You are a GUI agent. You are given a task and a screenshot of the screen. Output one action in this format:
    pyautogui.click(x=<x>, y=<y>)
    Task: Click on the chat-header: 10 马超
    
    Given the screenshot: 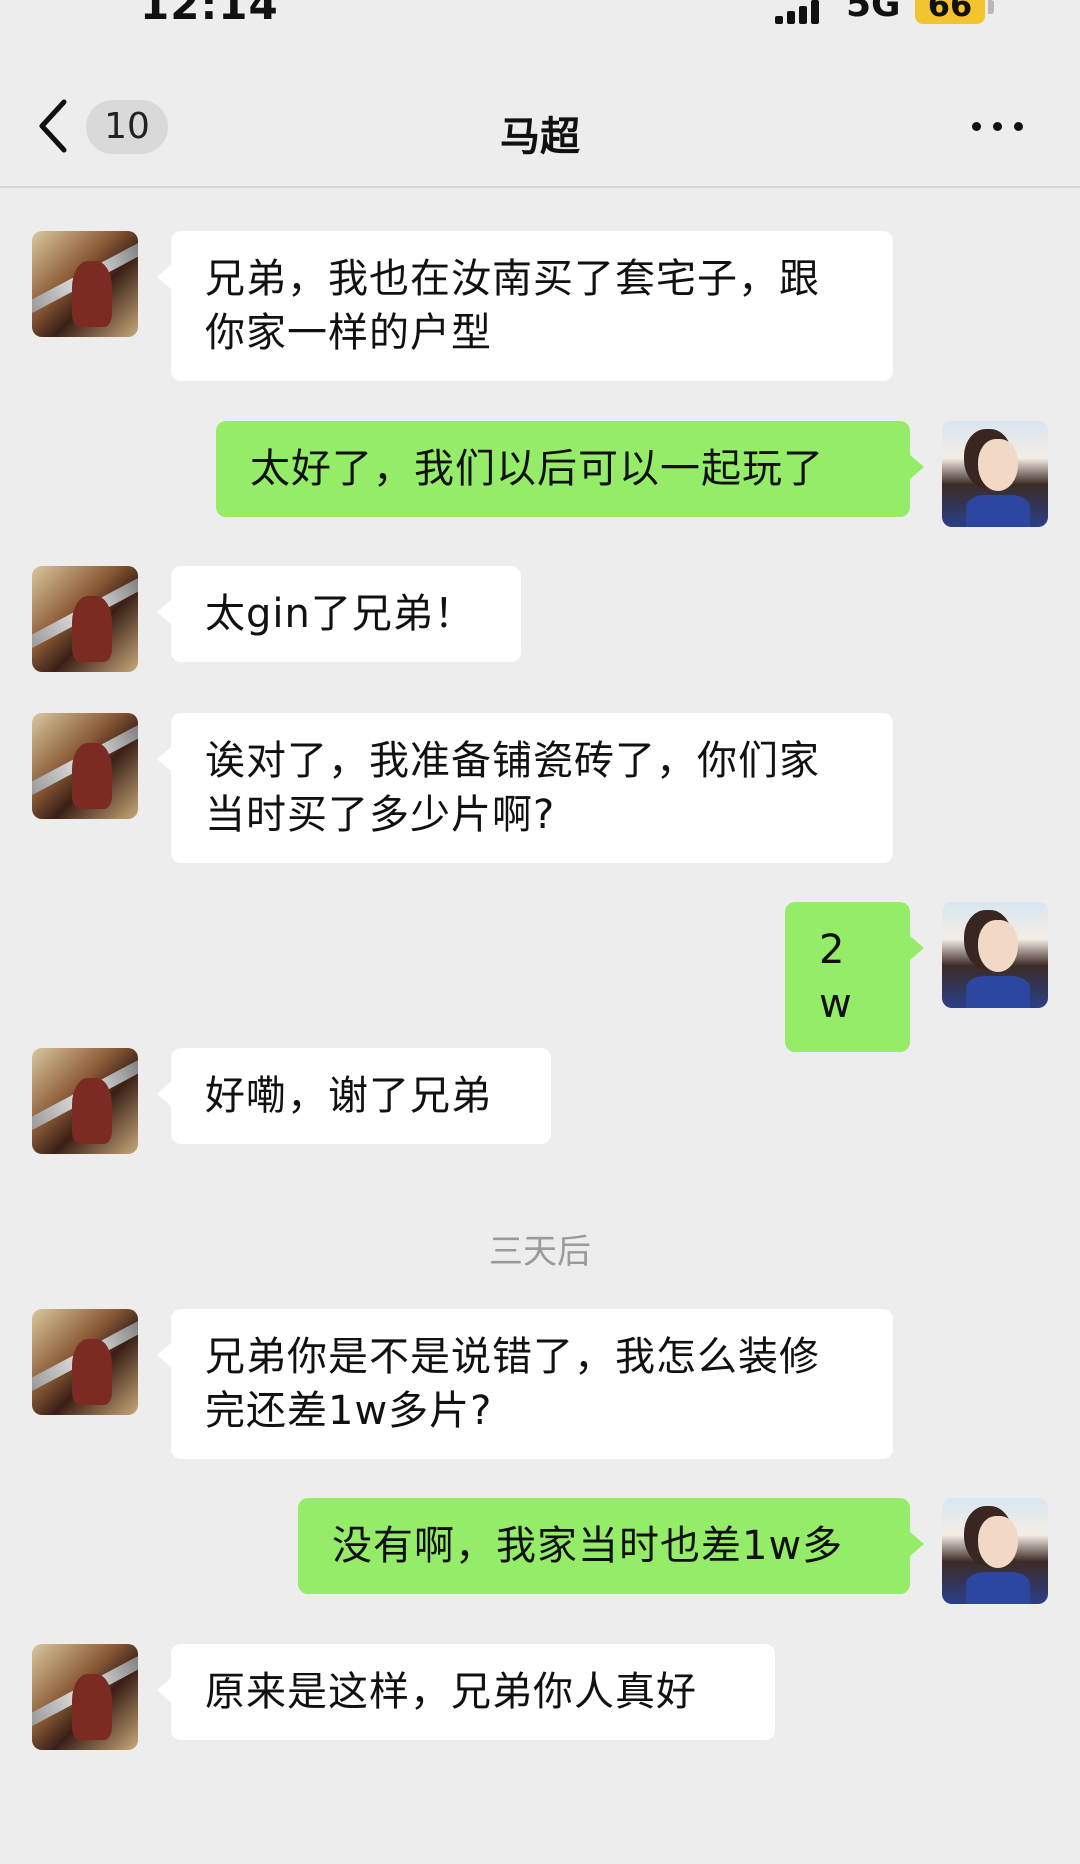 What is the action you would take?
    pyautogui.click(x=540, y=124)
    